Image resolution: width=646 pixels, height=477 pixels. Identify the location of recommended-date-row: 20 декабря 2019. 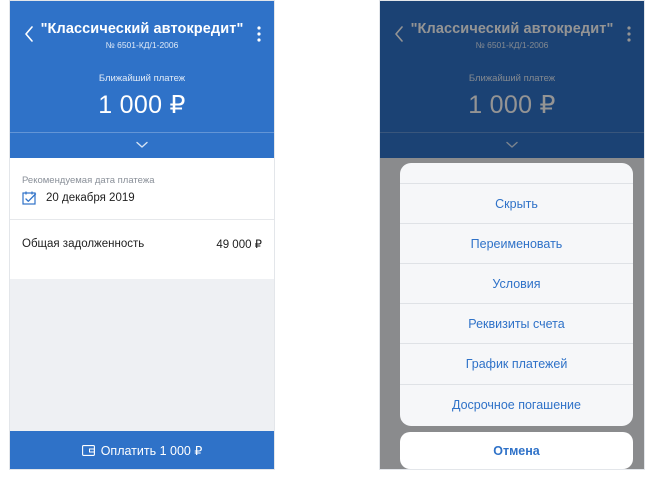
(78, 198).